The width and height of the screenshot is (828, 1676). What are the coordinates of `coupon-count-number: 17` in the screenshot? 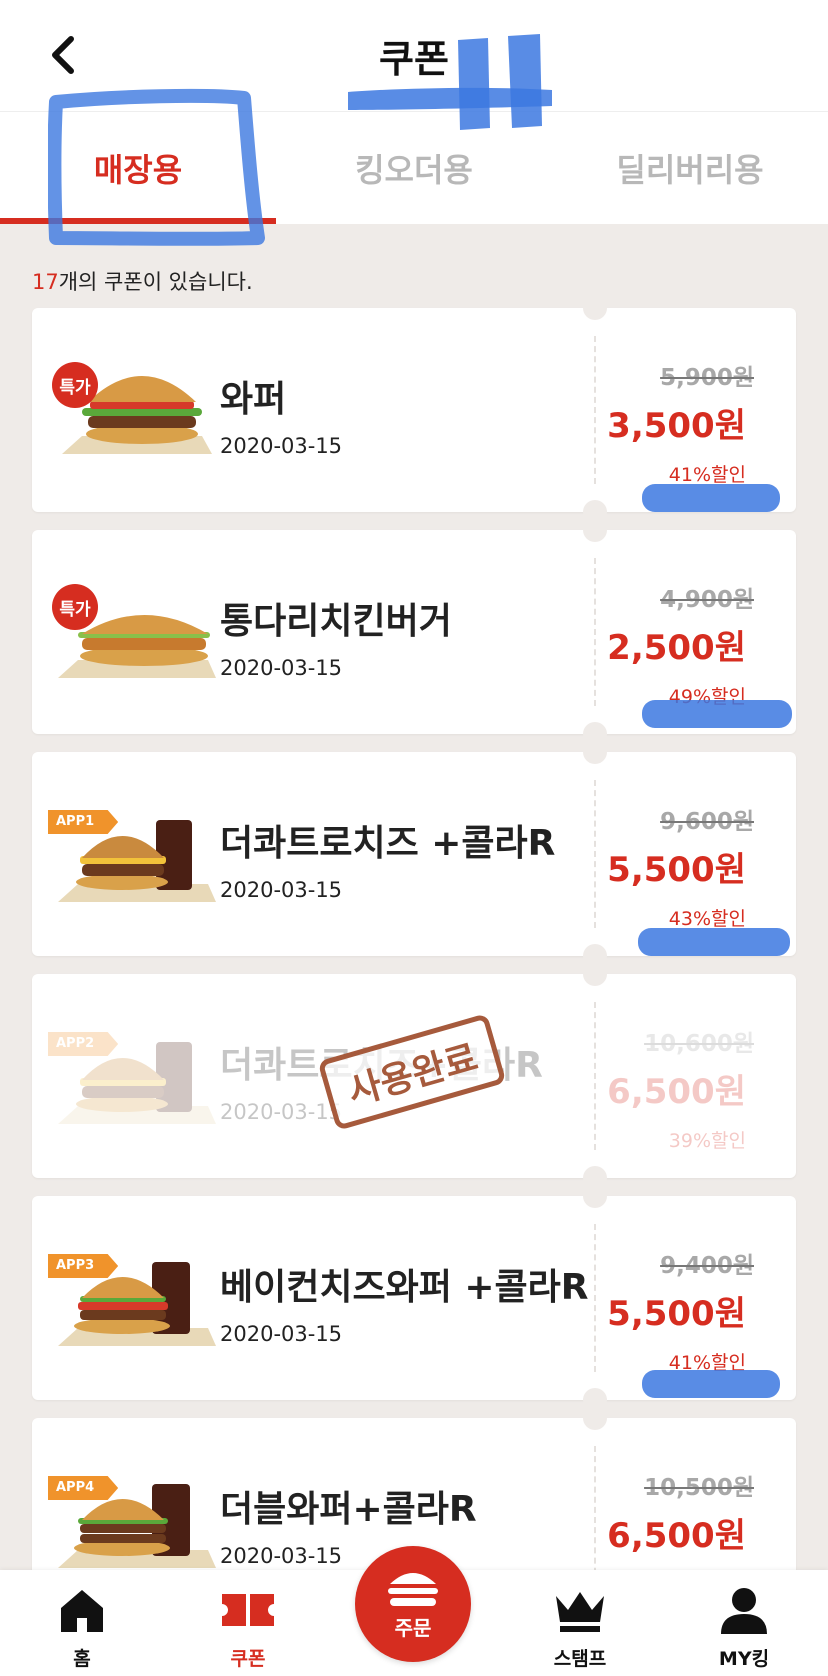 It's located at (45, 282).